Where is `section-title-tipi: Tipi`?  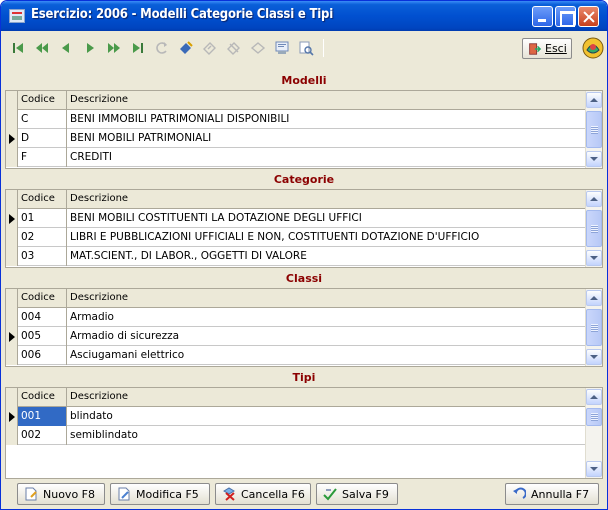
section-title-tipi: Tipi is located at coordinates (304, 377).